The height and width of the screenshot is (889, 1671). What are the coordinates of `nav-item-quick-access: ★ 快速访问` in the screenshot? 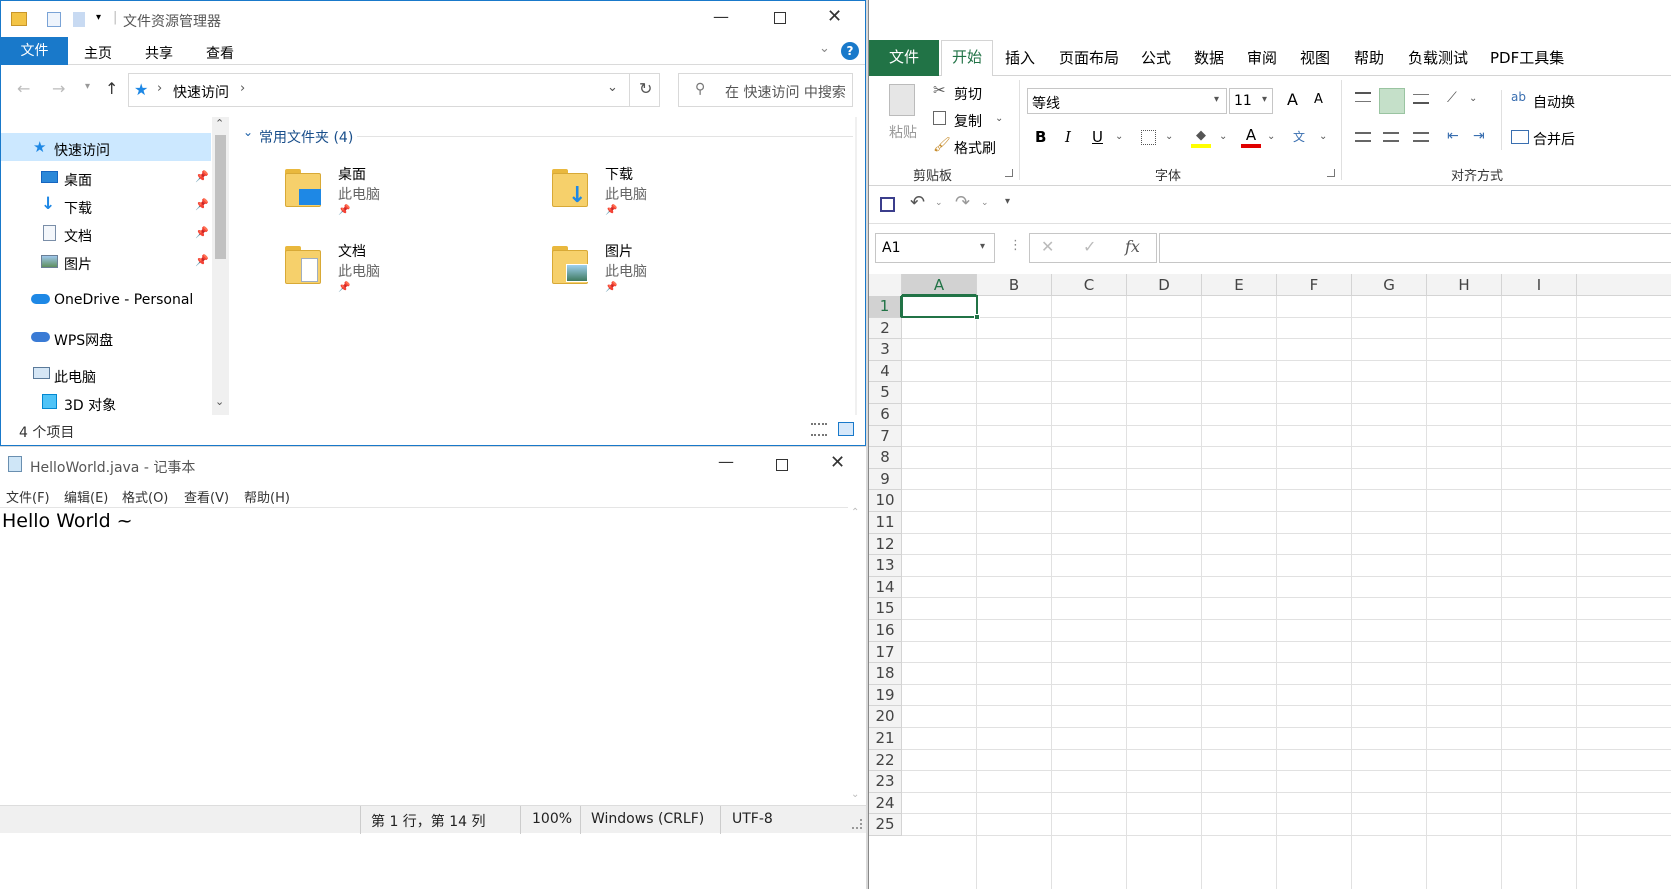 It's located at (106, 147).